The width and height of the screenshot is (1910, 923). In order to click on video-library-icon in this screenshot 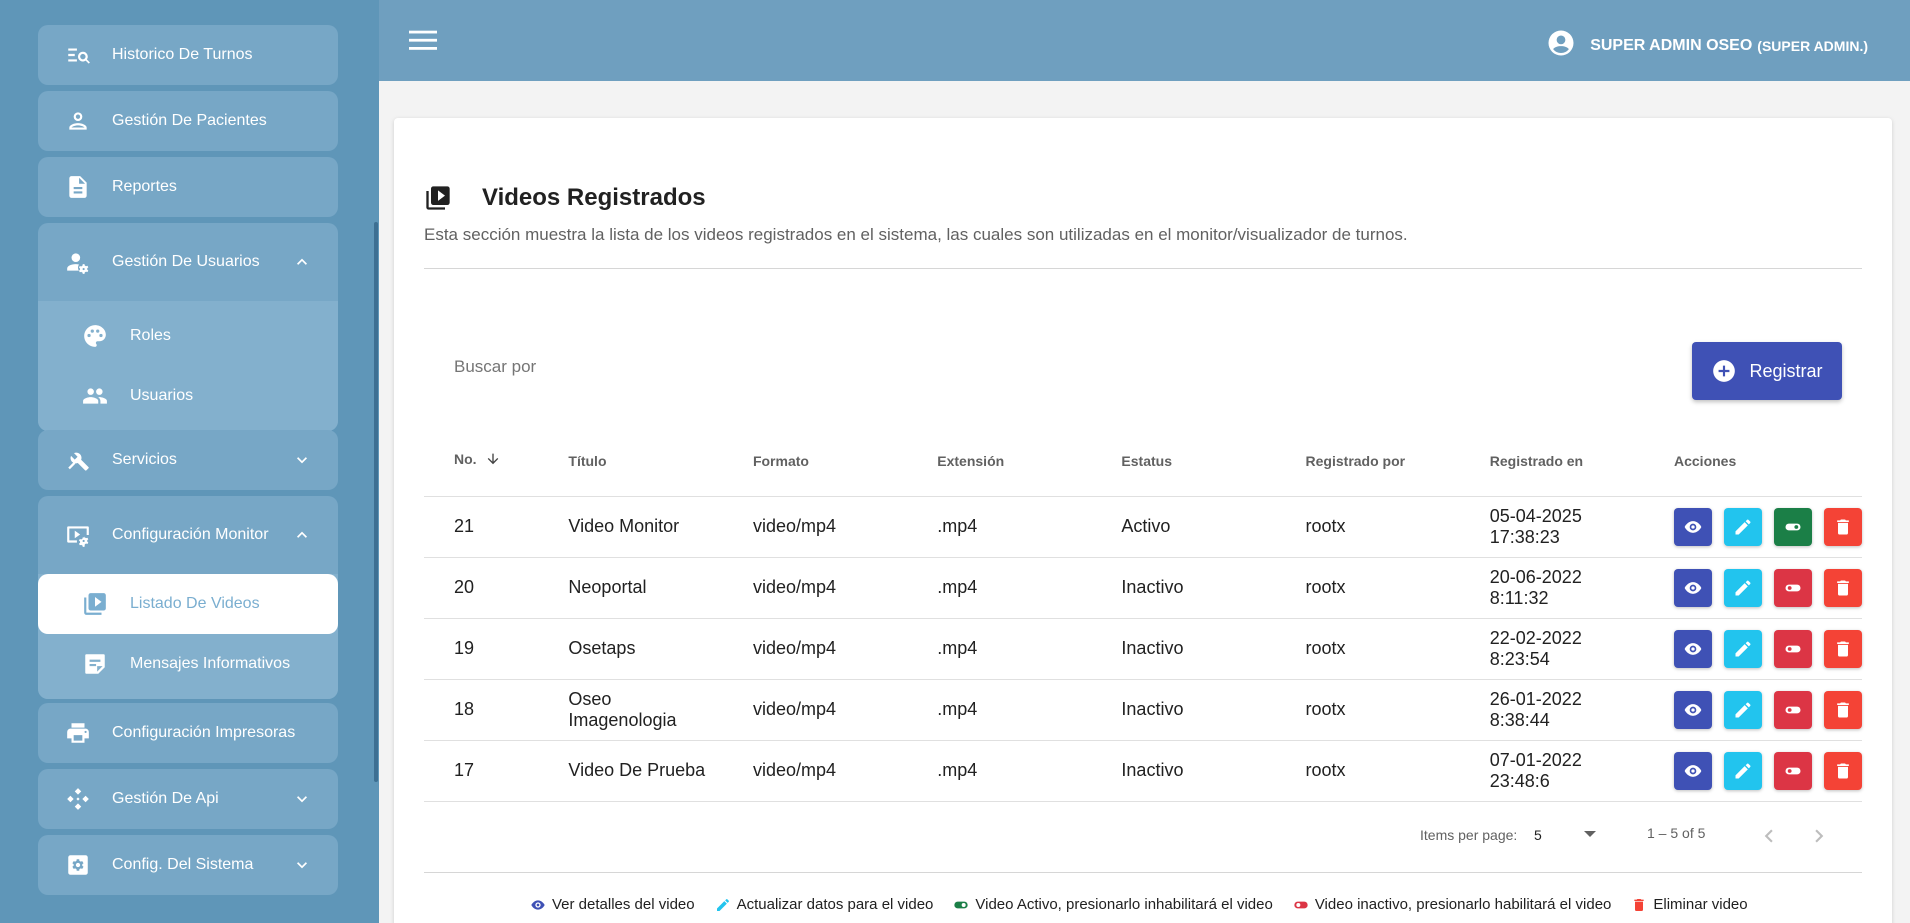, I will do `click(95, 604)`.